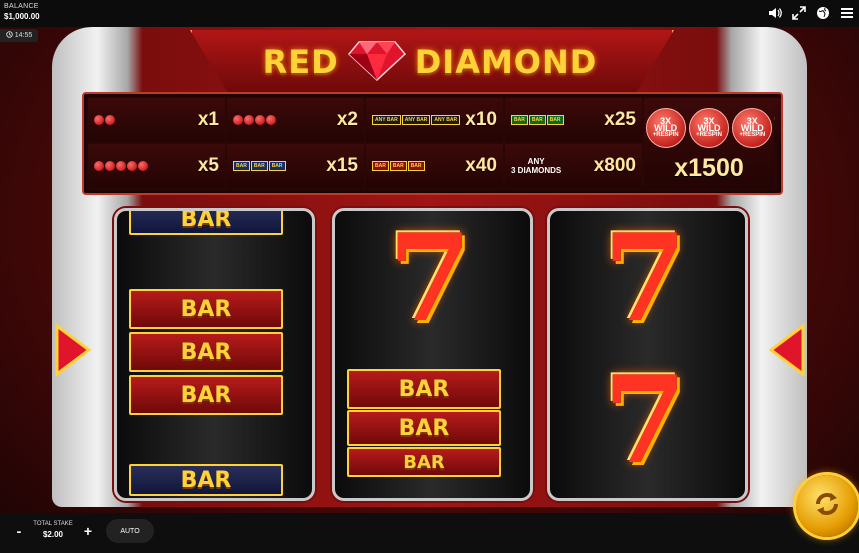  I want to click on clock-time: 14:55, so click(23, 35).